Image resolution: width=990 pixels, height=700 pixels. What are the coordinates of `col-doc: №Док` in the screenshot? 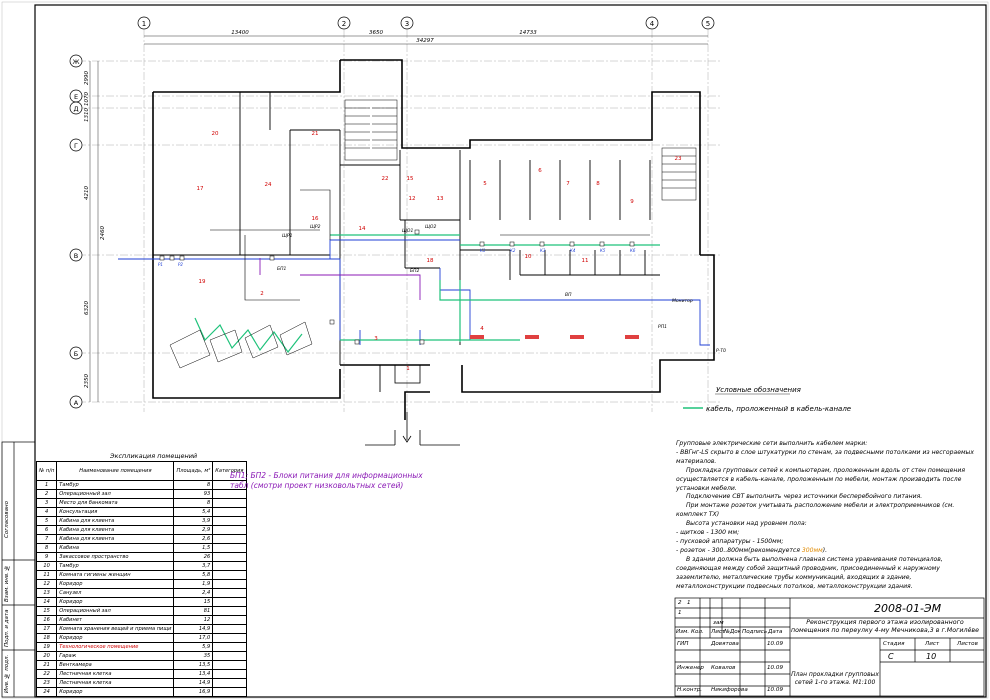 It's located at (732, 632).